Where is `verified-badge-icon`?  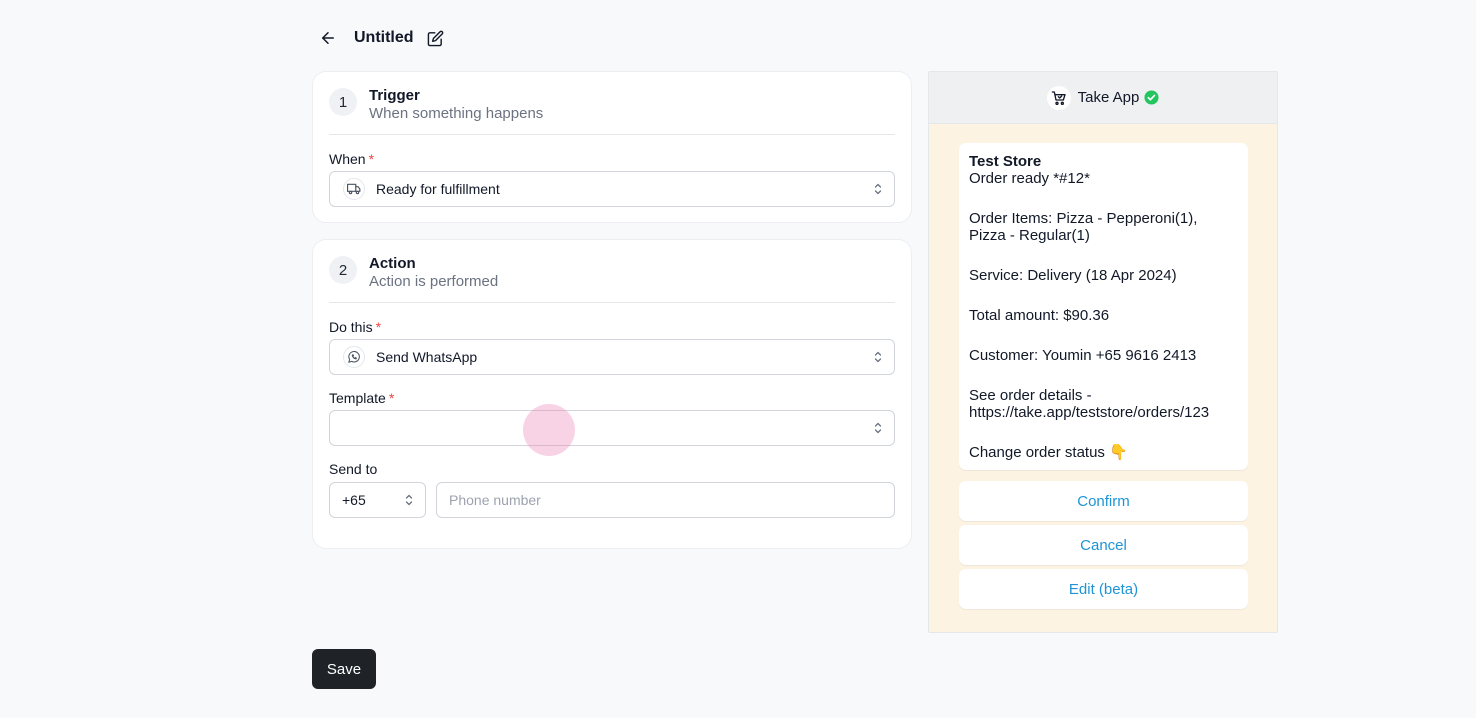
verified-badge-icon is located at coordinates (1151, 97).